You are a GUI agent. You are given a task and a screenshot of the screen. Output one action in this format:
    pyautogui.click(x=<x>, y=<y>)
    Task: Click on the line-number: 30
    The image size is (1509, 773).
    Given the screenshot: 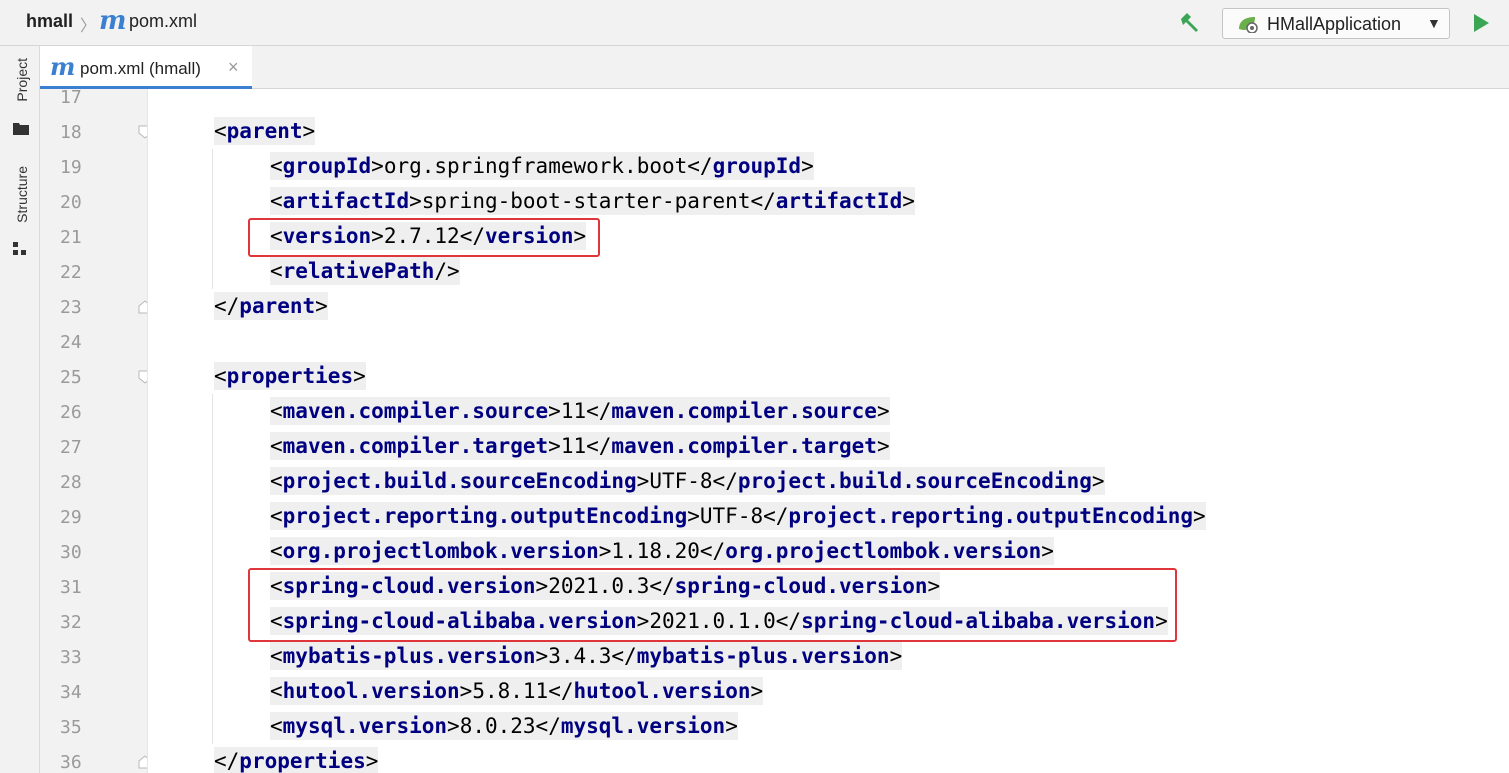 What is the action you would take?
    pyautogui.click(x=71, y=552)
    